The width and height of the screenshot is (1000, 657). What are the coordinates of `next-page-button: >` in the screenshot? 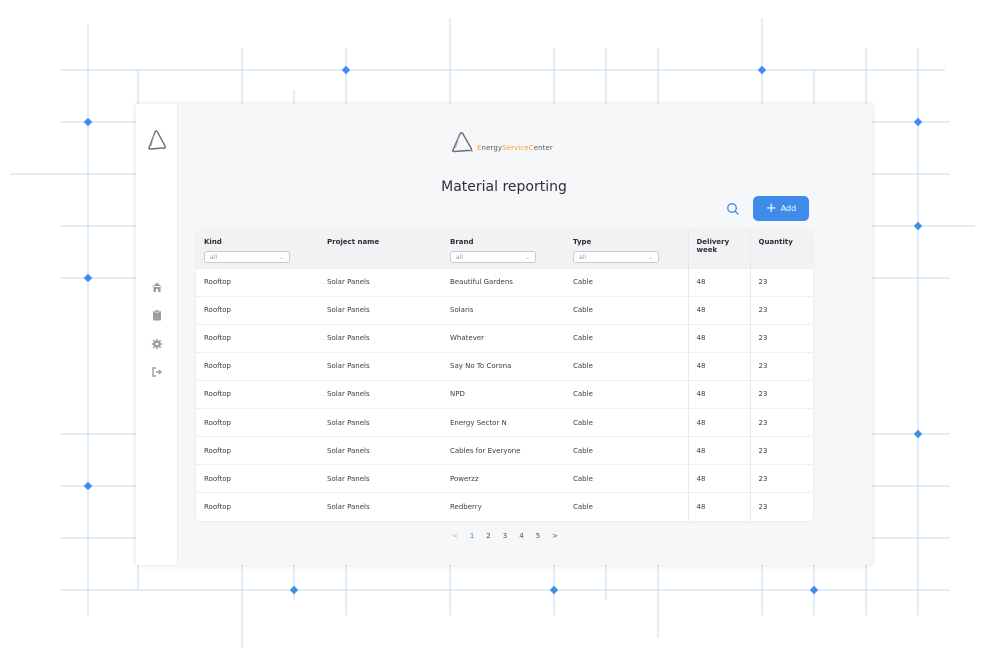 It's located at (555, 536).